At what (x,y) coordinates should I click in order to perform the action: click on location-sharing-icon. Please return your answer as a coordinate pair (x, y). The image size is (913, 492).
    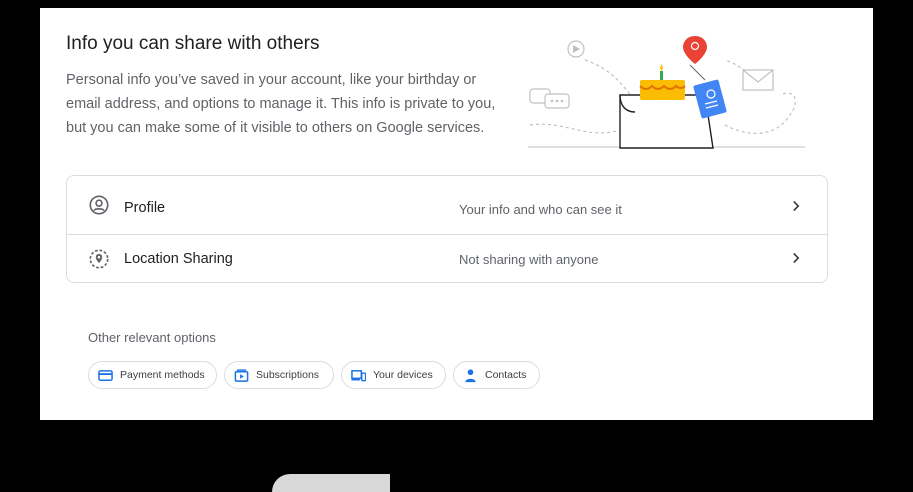
    Looking at the image, I should click on (99, 259).